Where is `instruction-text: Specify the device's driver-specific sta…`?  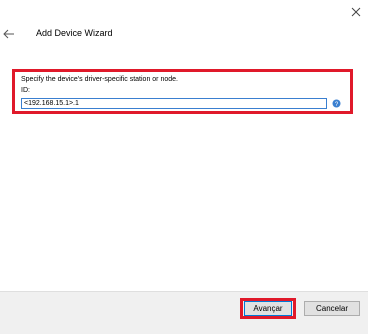 instruction-text: Specify the device's driver-specific sta… is located at coordinates (99, 79).